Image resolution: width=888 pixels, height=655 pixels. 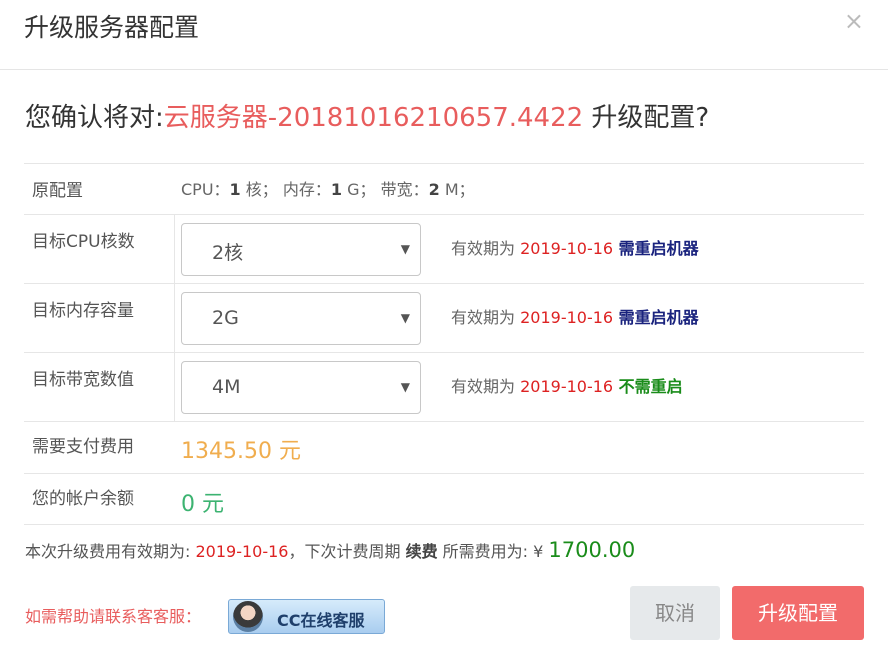 What do you see at coordinates (285, 189) in the screenshot?
I see `cpu-unit: 核； 内存：` at bounding box center [285, 189].